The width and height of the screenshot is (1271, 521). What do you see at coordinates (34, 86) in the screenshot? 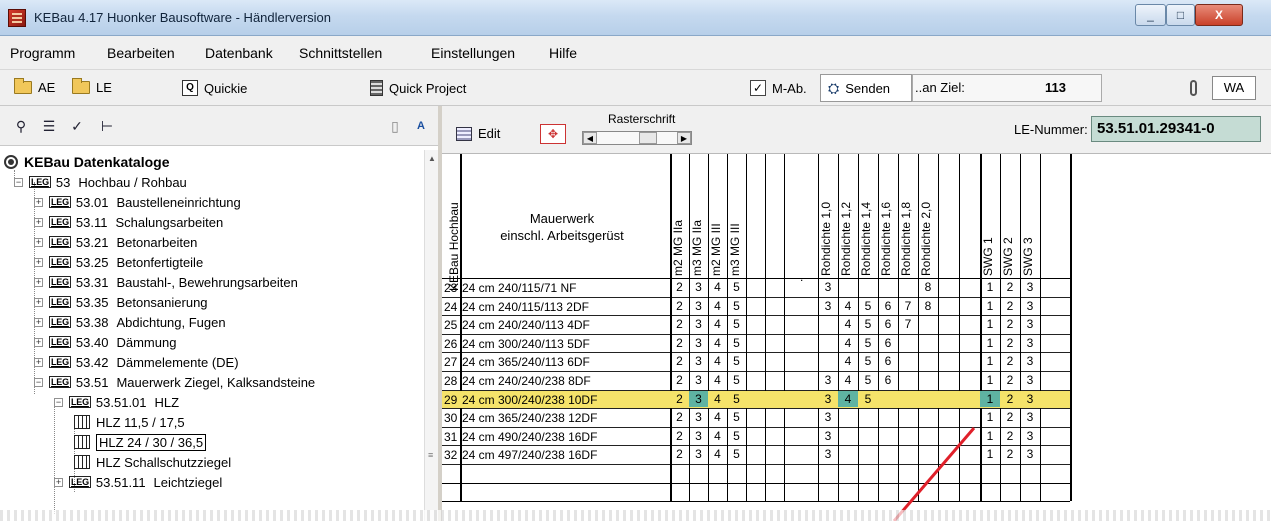
I see `ae-button: AE` at bounding box center [34, 86].